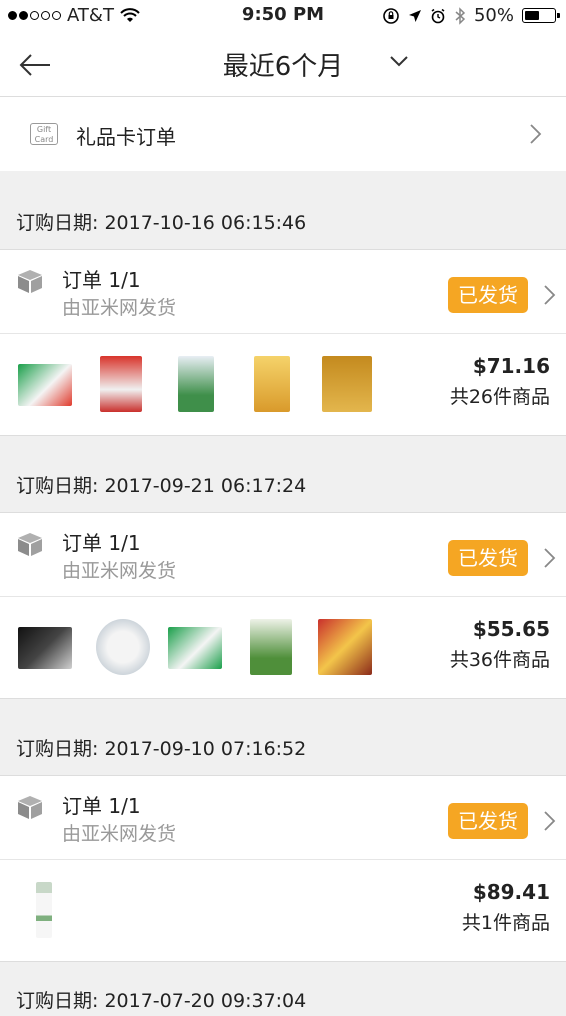 This screenshot has height=1016, width=566. I want to click on order-date: 订购日期: 2017-09-10 07:16:52, so click(161, 749).